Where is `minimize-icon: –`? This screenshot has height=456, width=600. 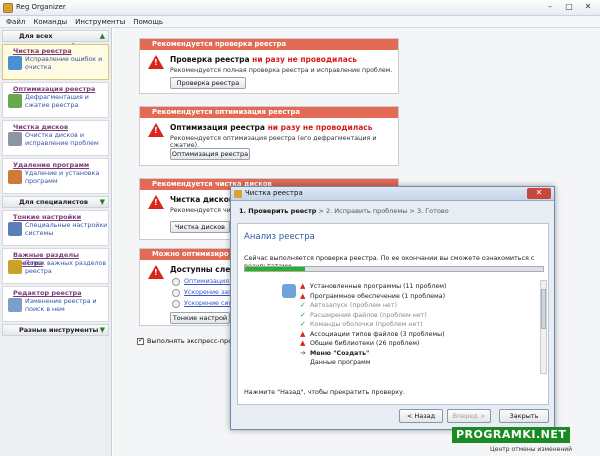
minimize-icon: – is located at coordinates (550, 7).